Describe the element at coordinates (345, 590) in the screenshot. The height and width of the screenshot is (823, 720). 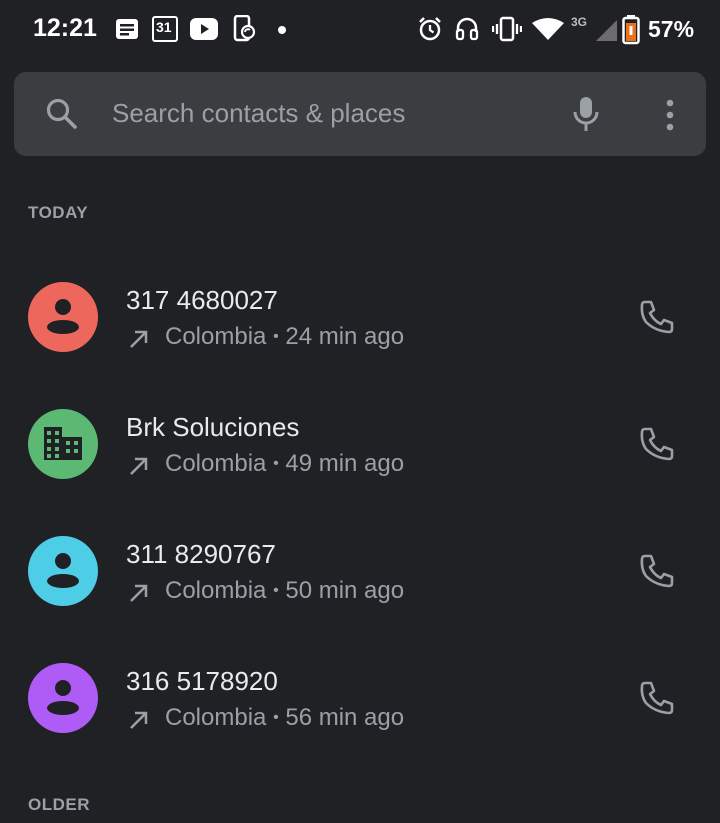
I see `call-time: 50 min ago` at that location.